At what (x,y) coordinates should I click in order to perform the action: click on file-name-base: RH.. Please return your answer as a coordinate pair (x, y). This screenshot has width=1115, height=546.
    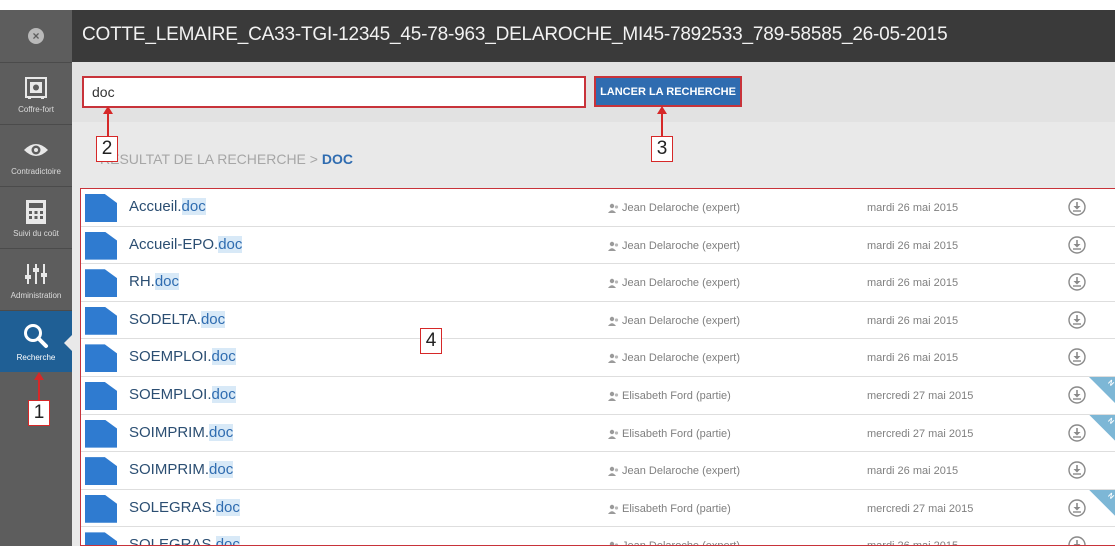
    Looking at the image, I should click on (142, 282).